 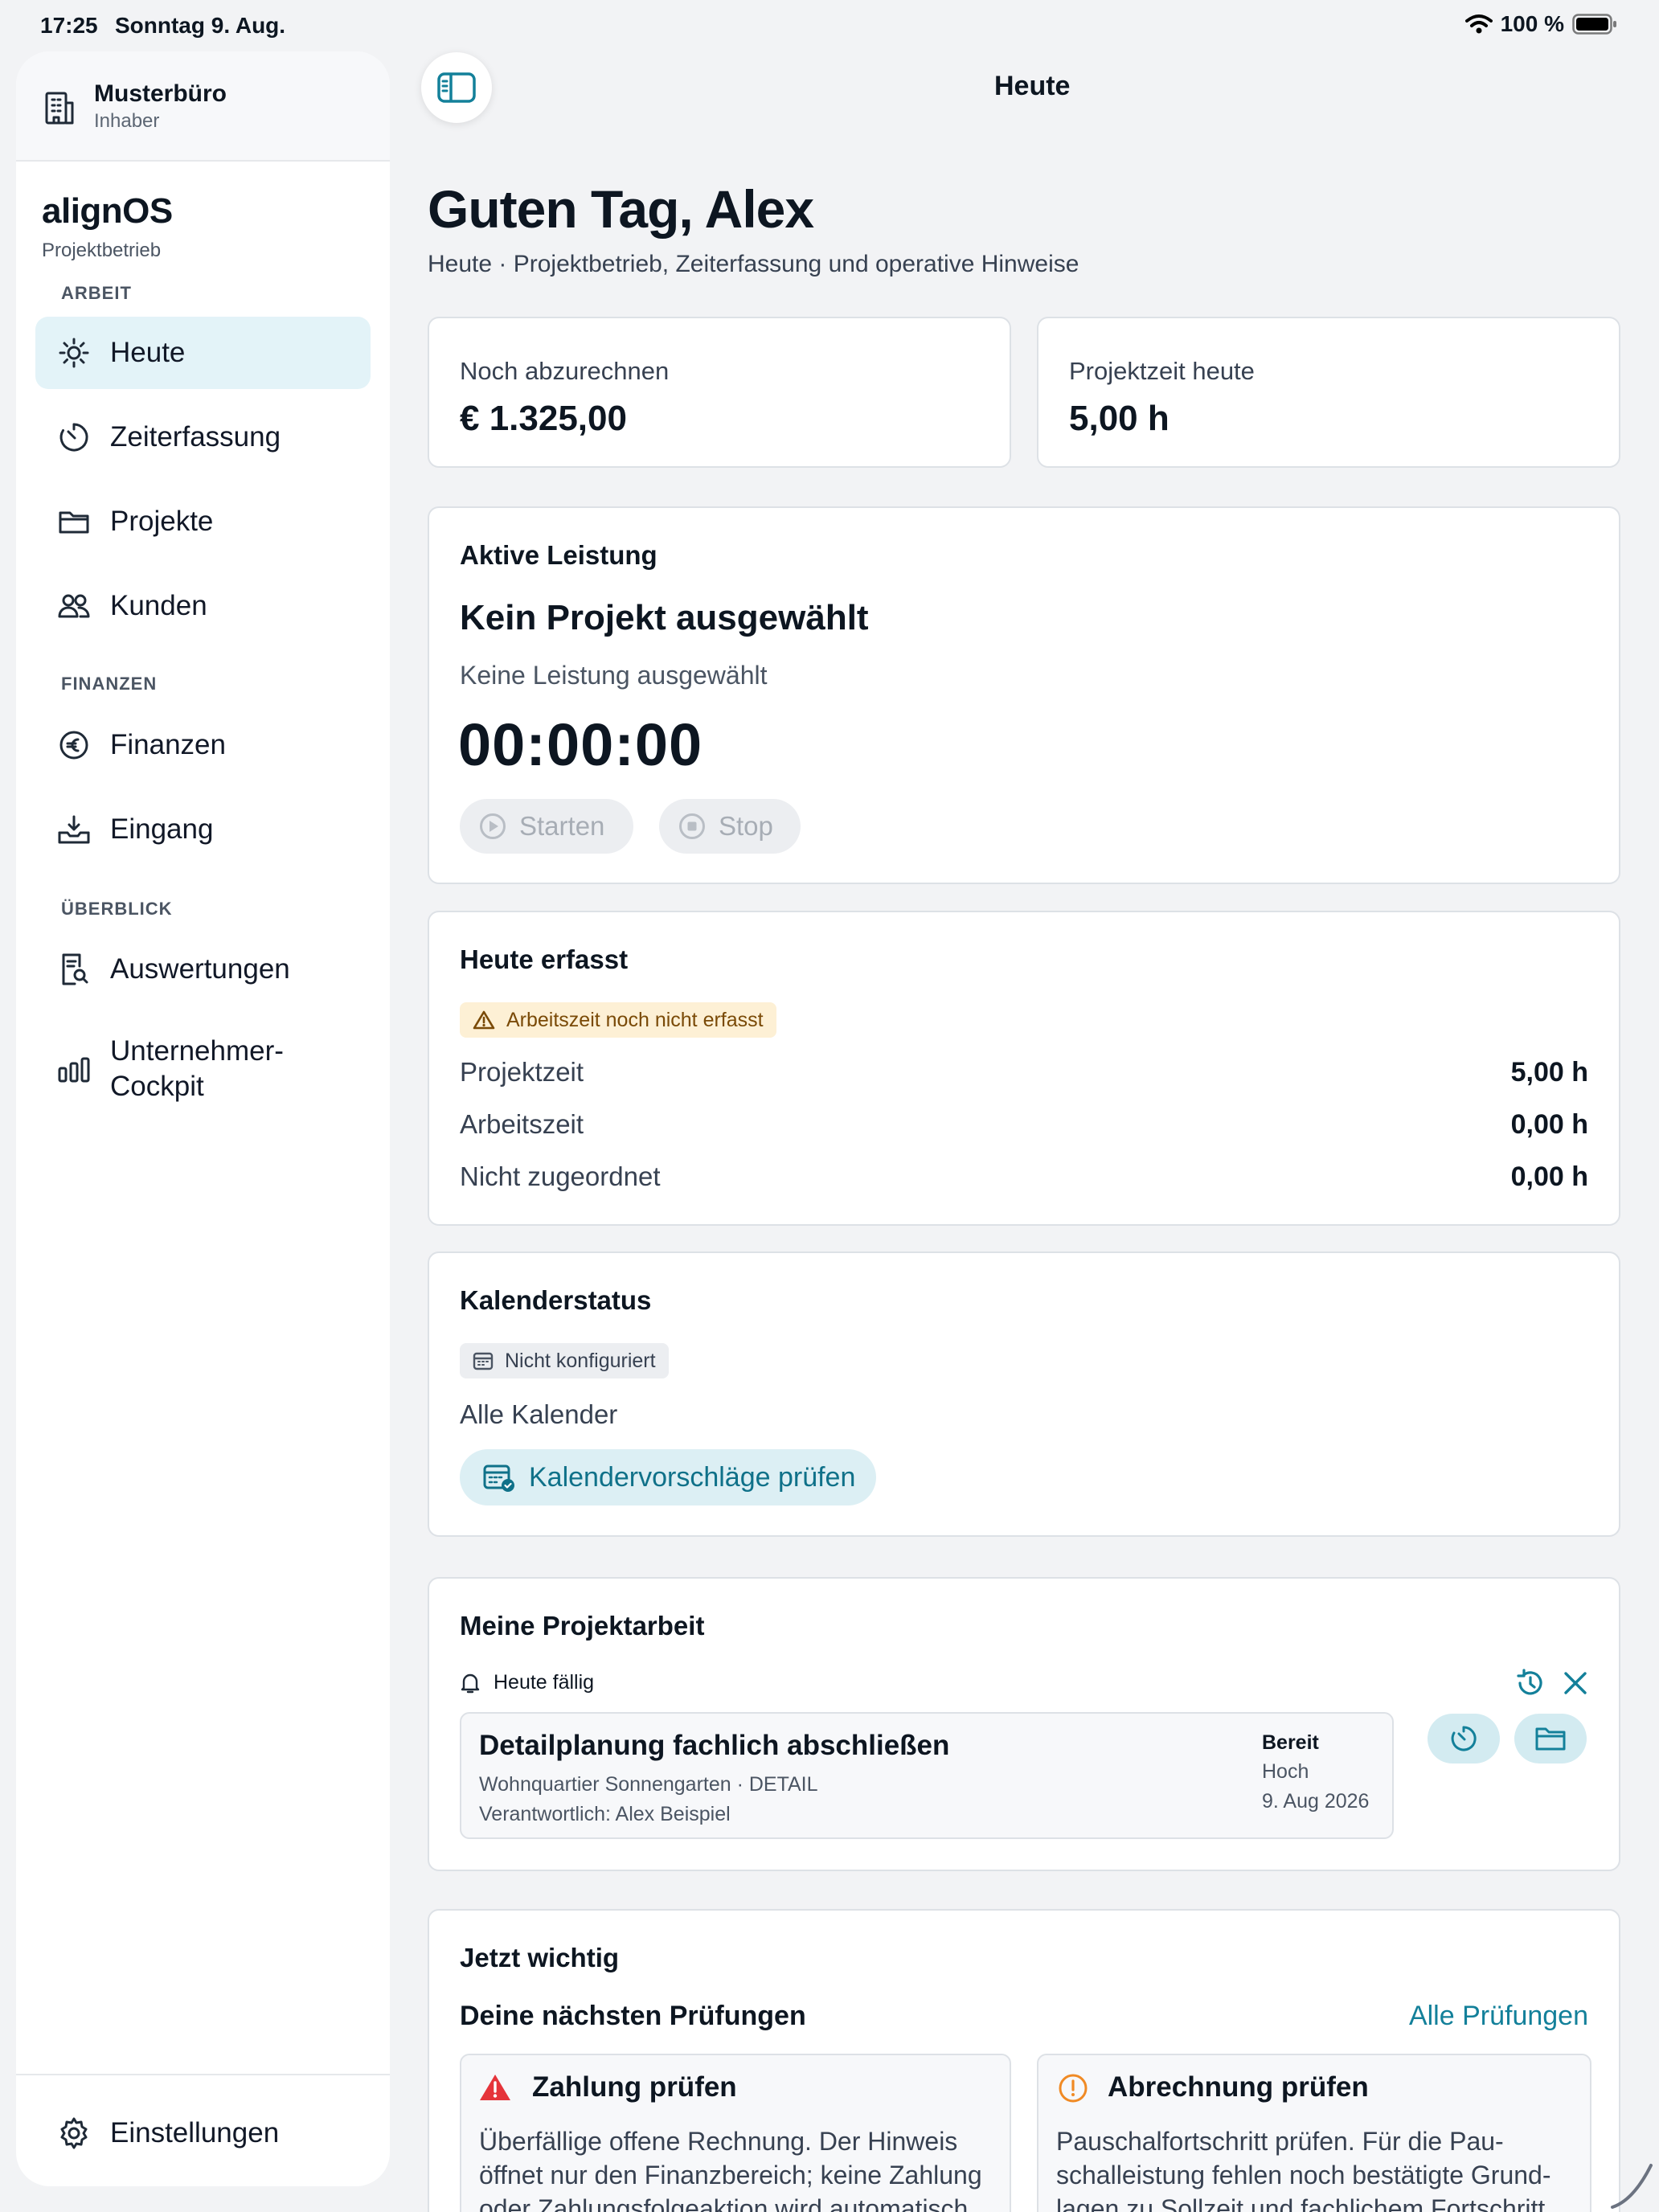 I want to click on sidebar-item-eingang: Eingang, so click(x=203, y=829).